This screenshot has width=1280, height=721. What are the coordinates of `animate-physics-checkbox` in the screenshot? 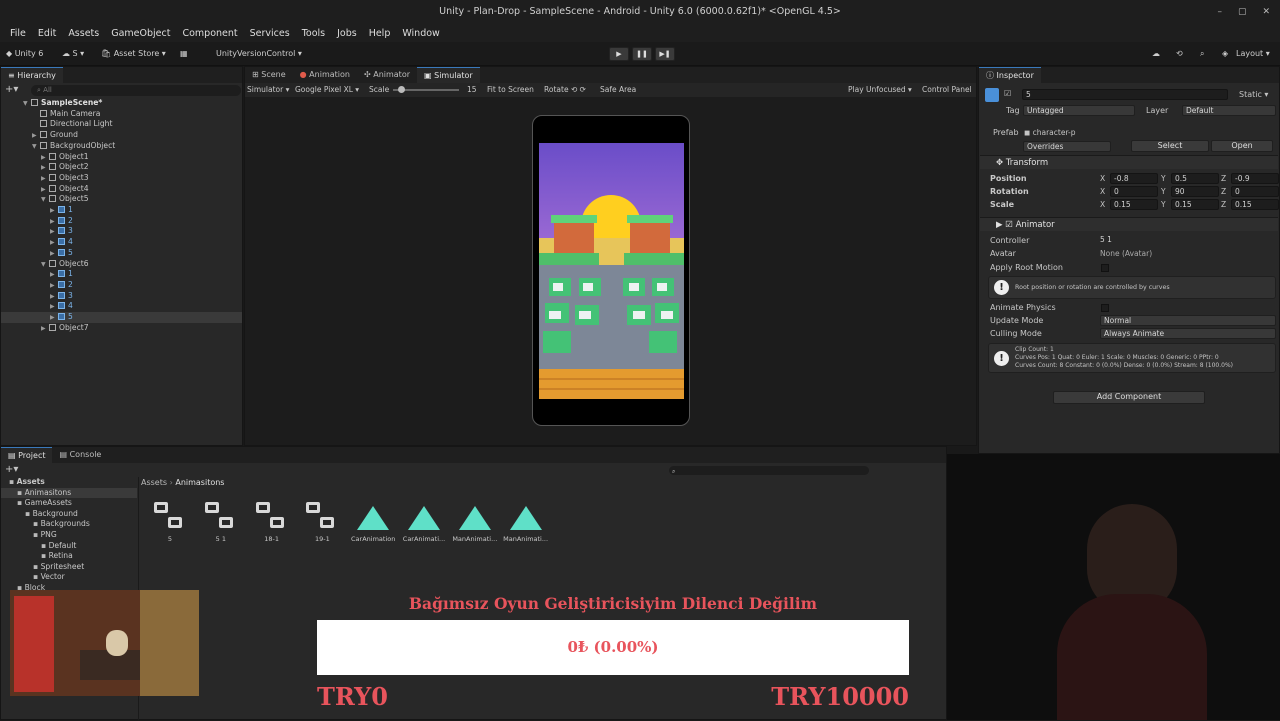 It's located at (1105, 308).